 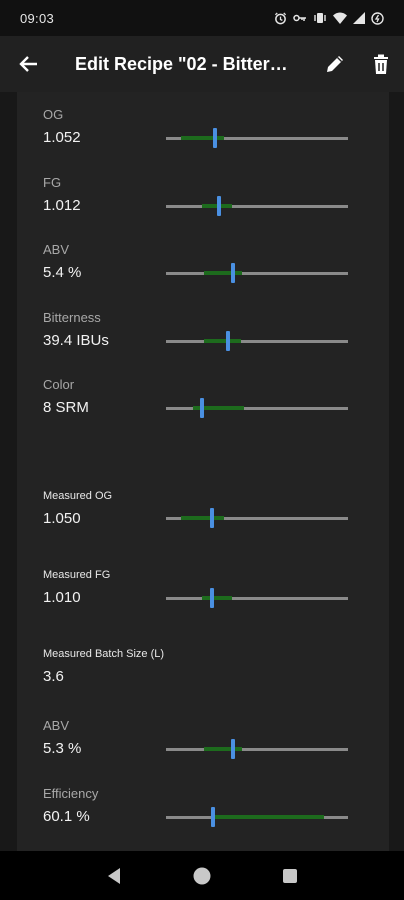 I want to click on measured-og-slider, so click(x=257, y=518).